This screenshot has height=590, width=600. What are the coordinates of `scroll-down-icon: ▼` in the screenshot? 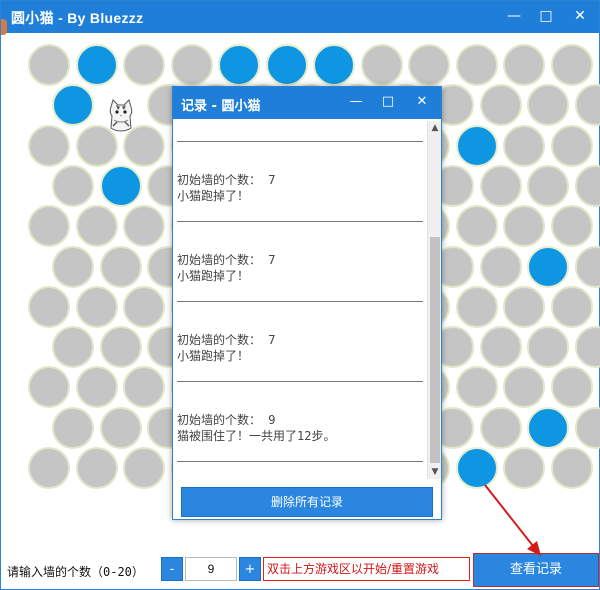 It's located at (435, 472).